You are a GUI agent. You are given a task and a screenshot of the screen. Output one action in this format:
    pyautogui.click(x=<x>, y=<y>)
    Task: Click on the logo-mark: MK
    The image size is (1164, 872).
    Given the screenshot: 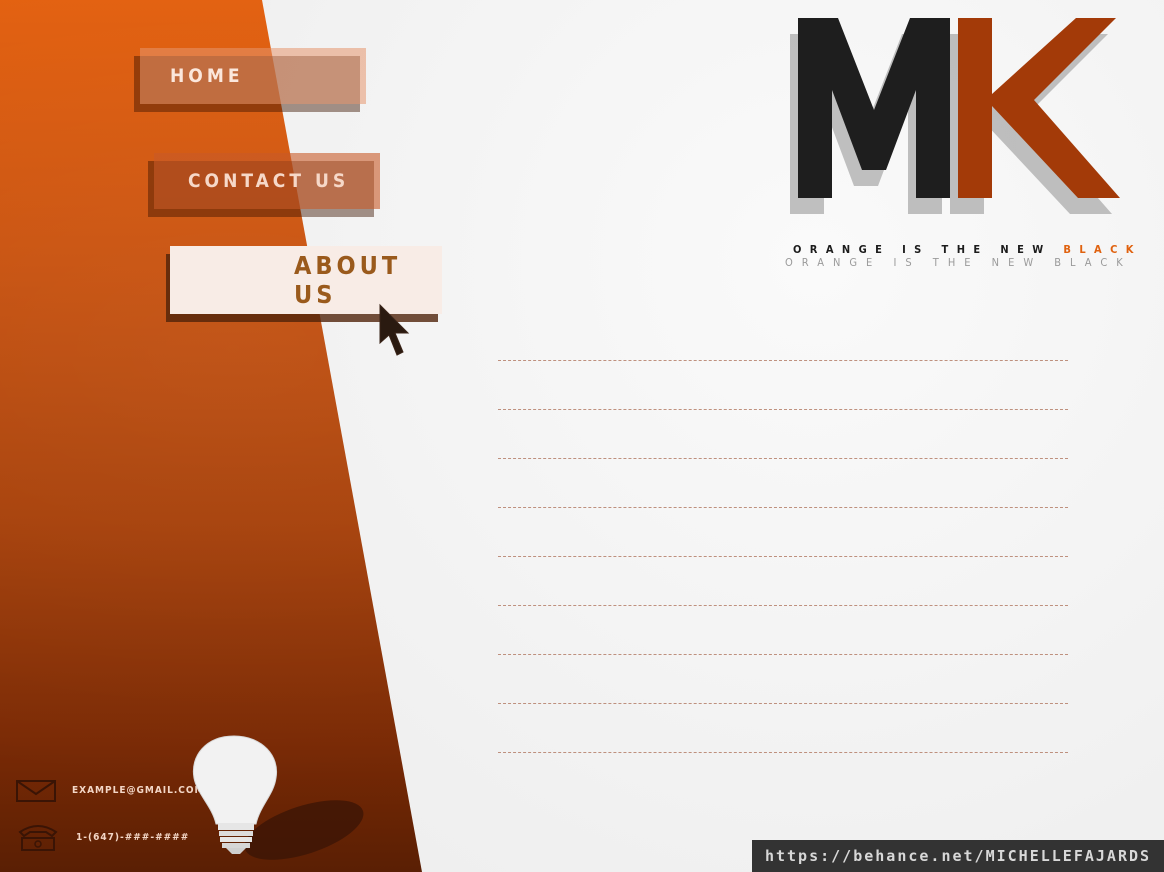 What is the action you would take?
    pyautogui.click(x=955, y=116)
    